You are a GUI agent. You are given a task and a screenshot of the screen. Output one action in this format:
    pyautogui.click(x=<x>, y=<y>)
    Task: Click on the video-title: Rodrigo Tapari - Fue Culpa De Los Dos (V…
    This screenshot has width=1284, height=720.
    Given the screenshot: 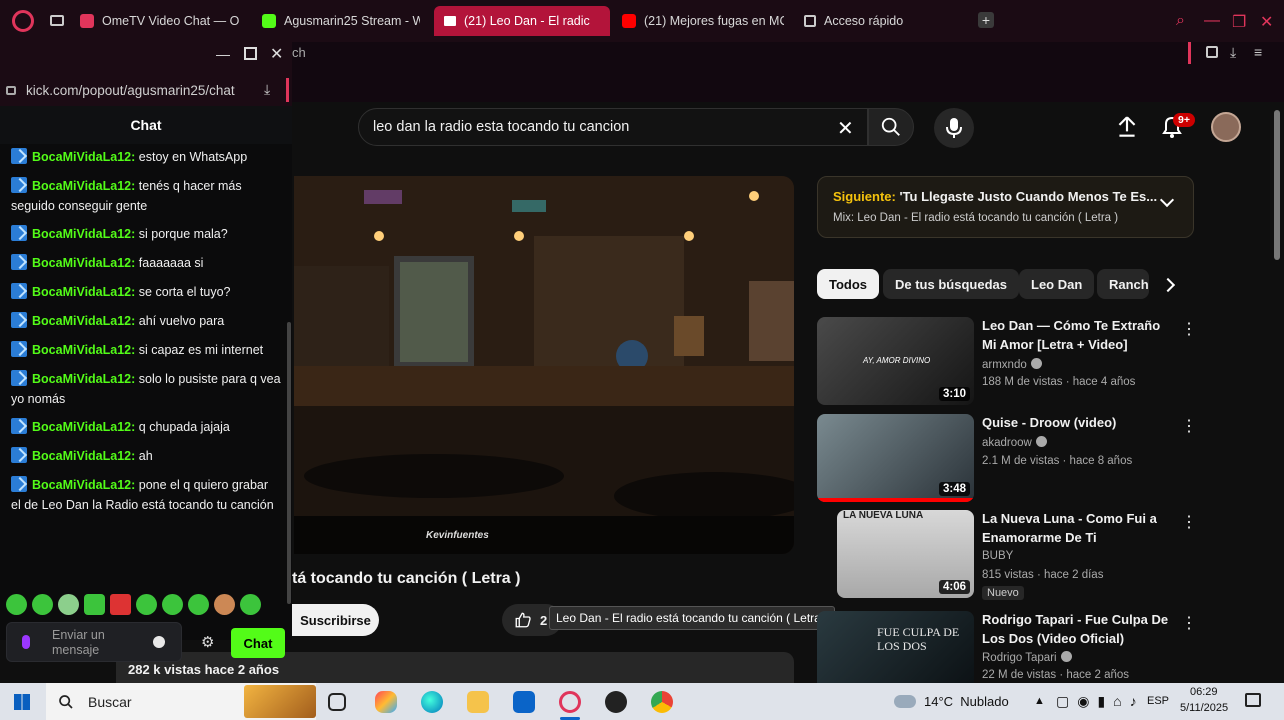 What is the action you would take?
    pyautogui.click(x=1079, y=629)
    